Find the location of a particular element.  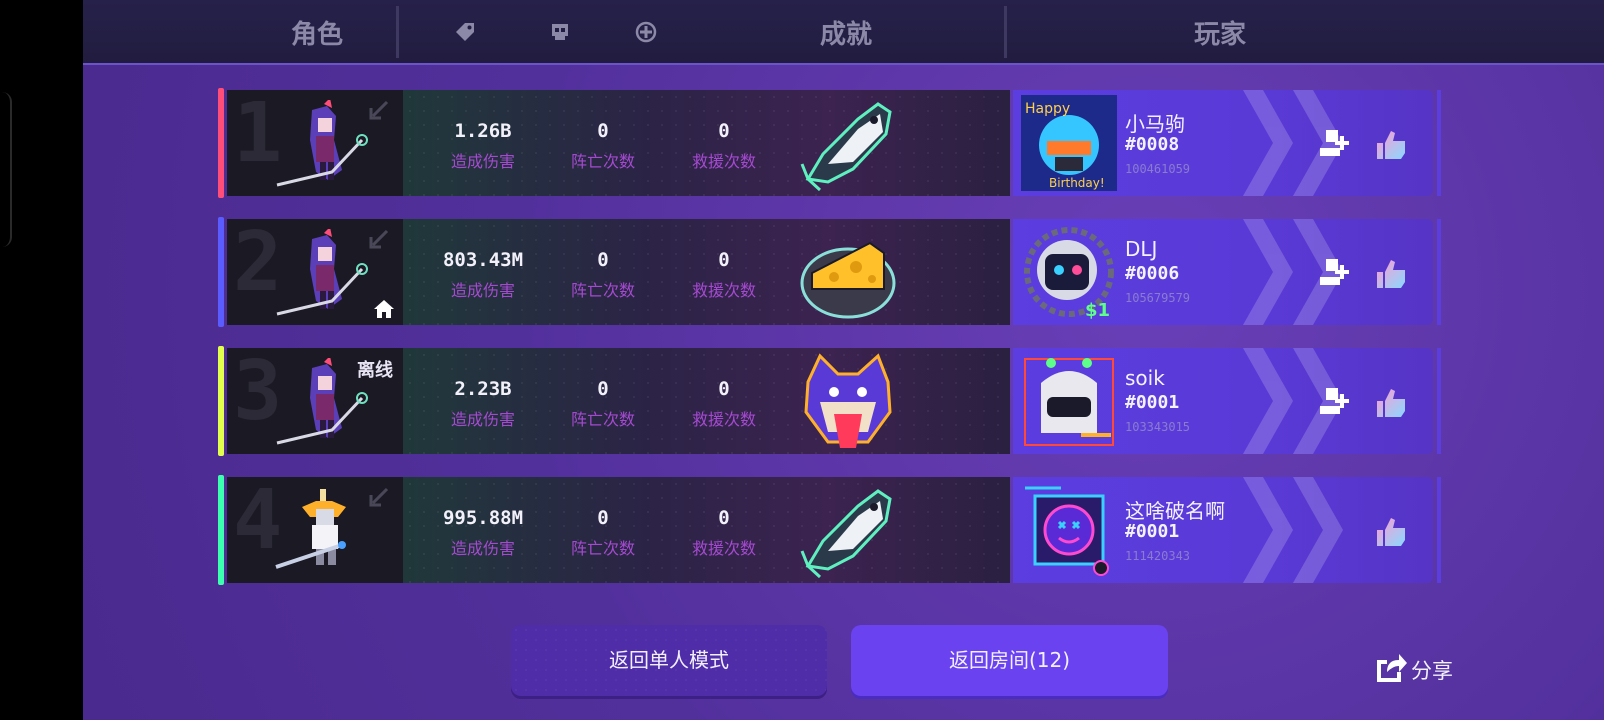

character-cell: 4 is located at coordinates (315, 528).